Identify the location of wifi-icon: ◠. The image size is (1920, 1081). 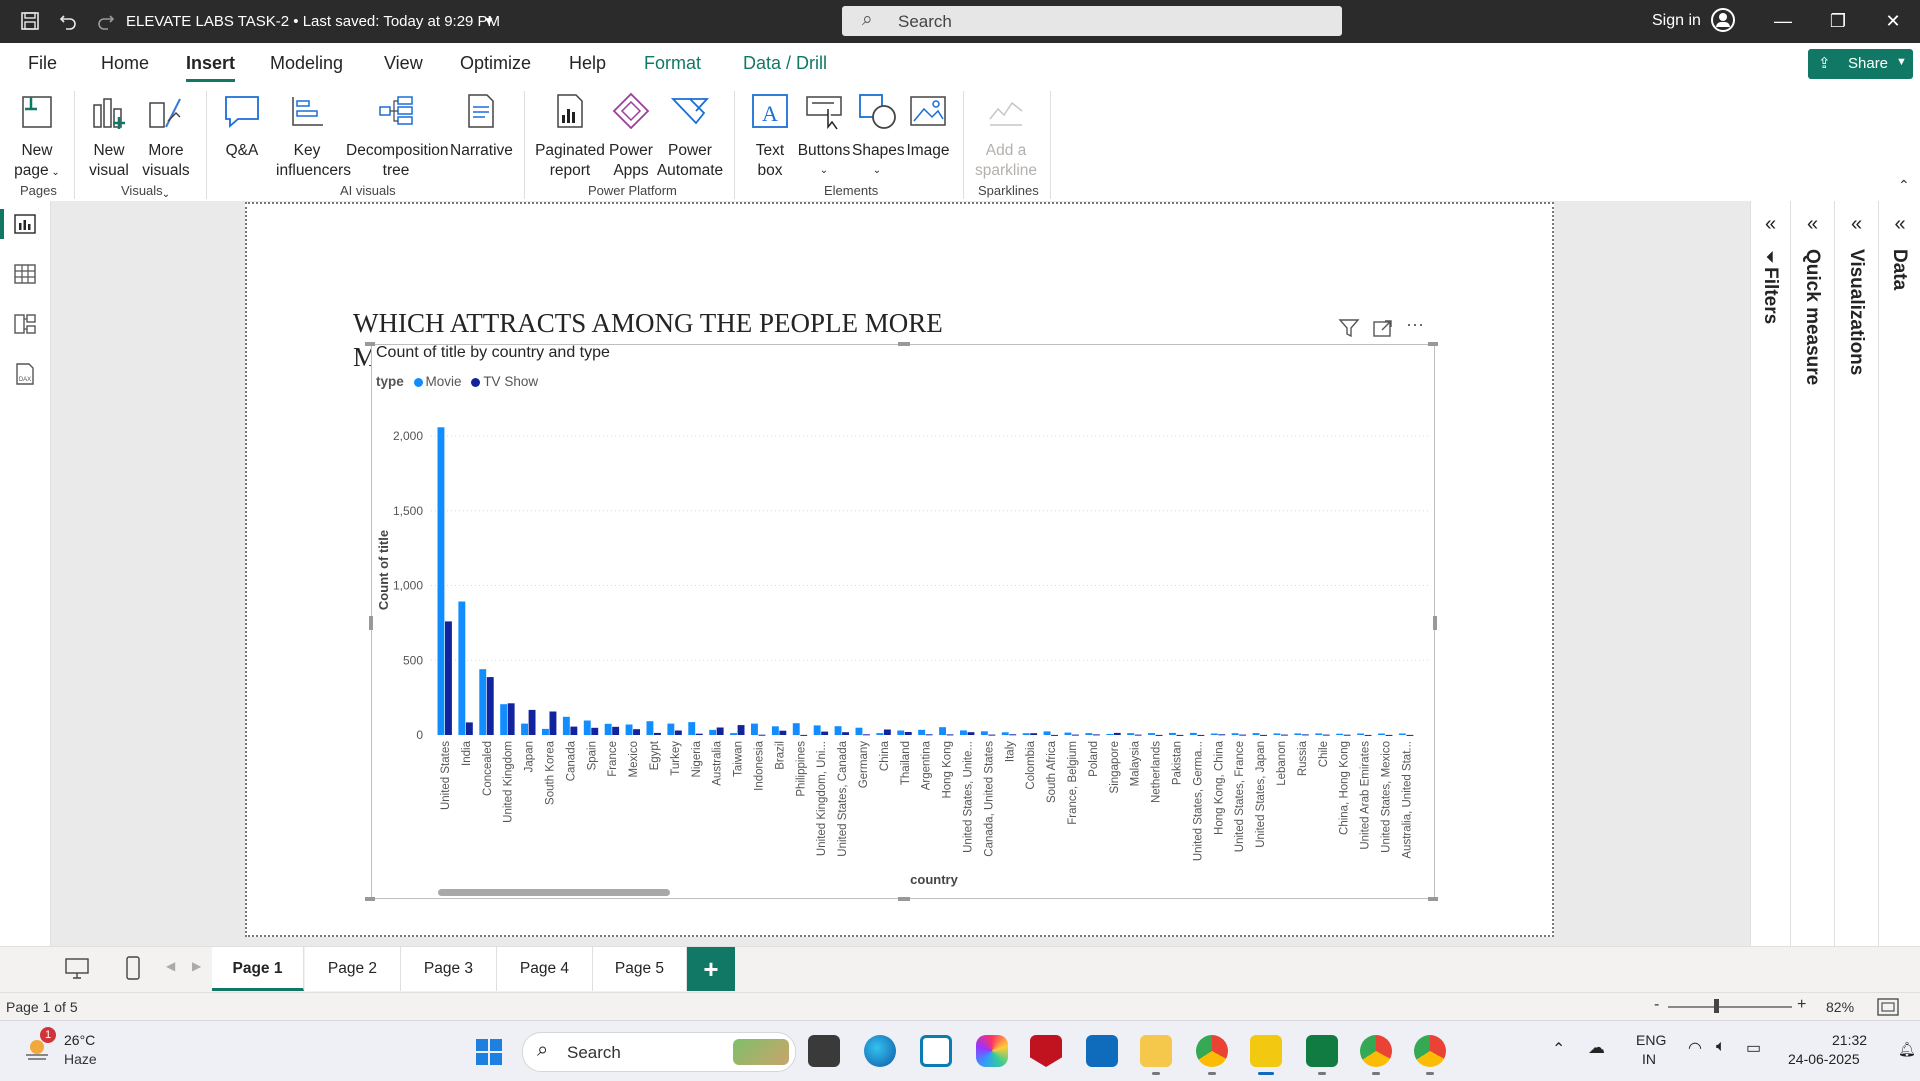
(1695, 1048).